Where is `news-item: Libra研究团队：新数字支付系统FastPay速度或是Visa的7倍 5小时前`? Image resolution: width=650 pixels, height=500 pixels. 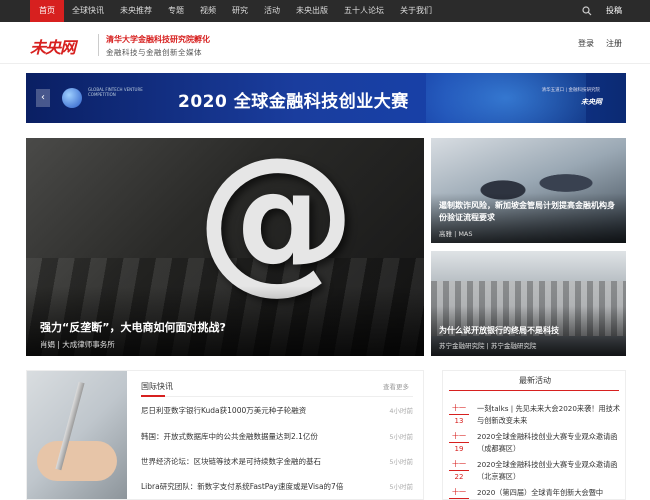 news-item: Libra研究团队：新数字支付系统FastPay速度或是Visa的7倍 5小时前 is located at coordinates (277, 486).